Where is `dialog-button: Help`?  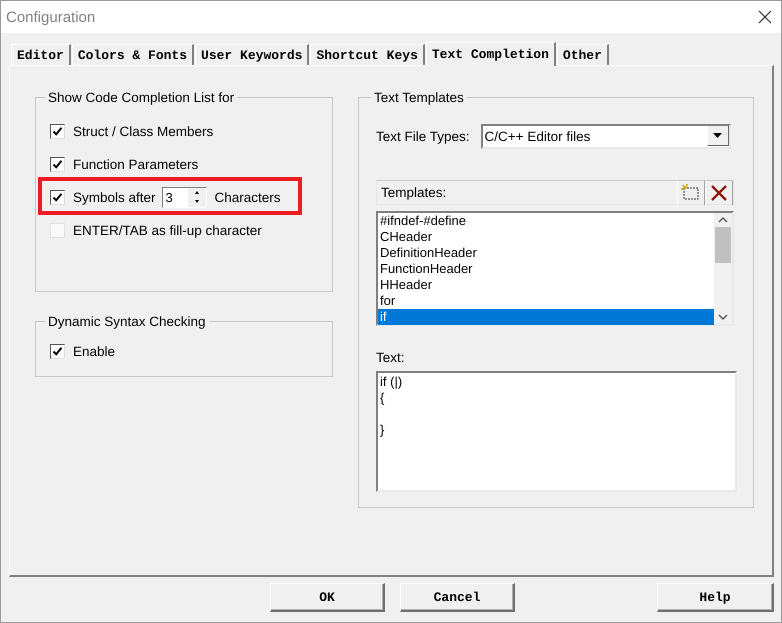
dialog-button: Help is located at coordinates (715, 597).